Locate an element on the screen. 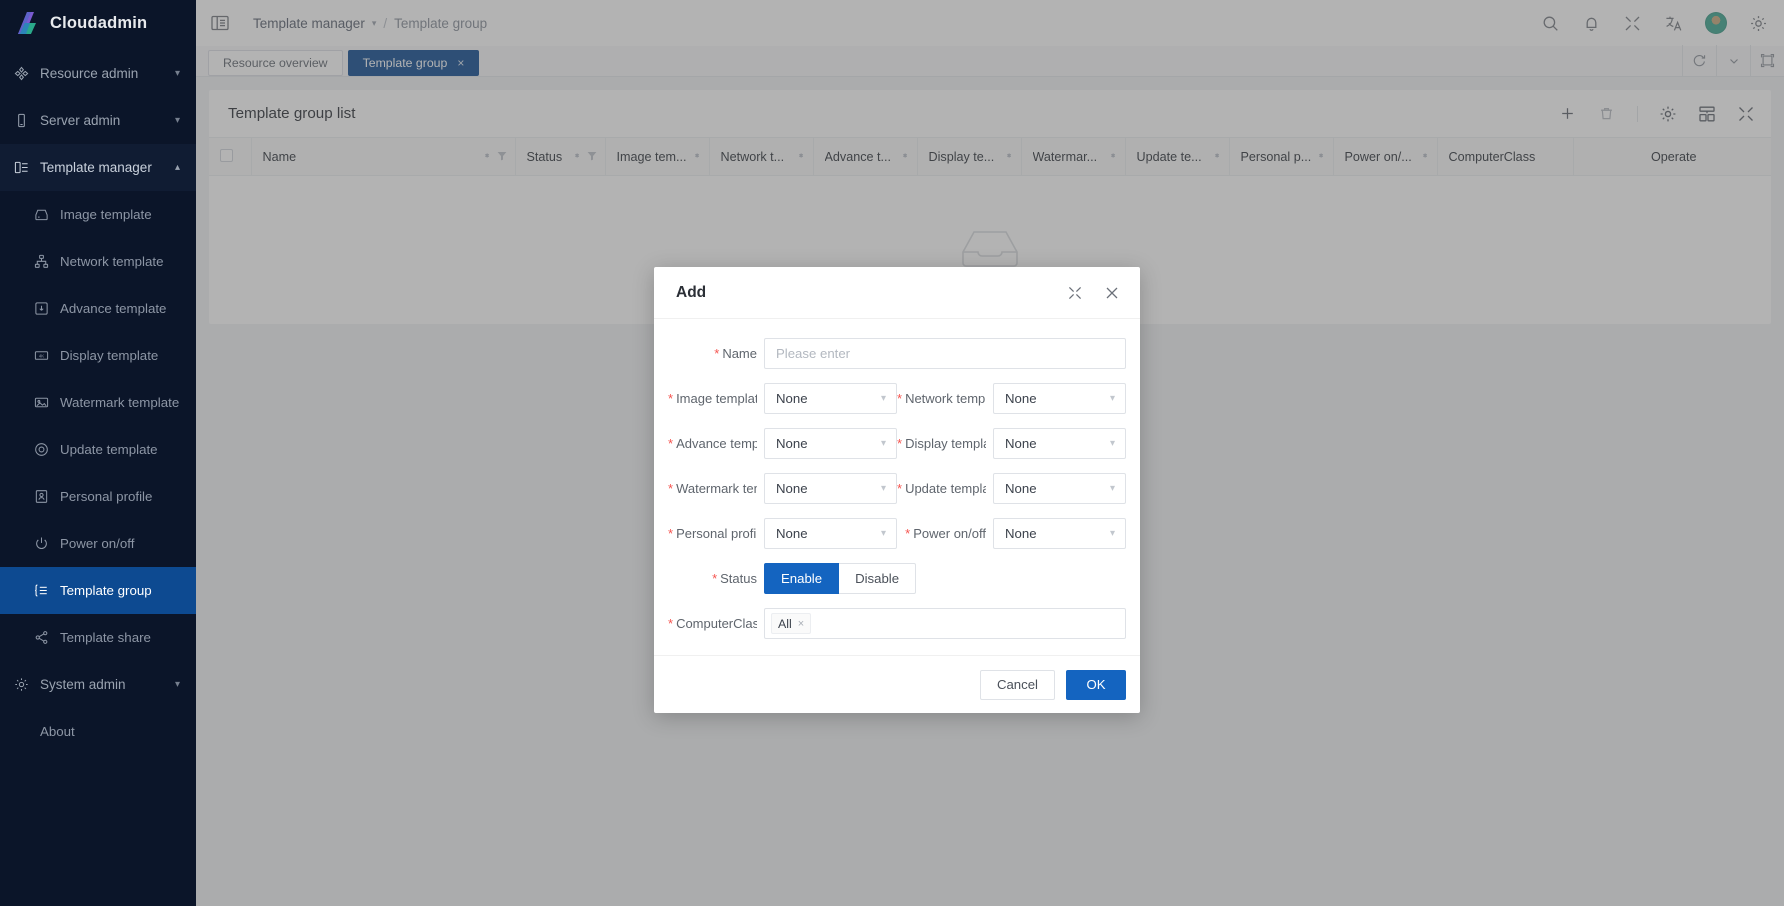 Image resolution: width=1784 pixels, height=906 pixels. status-enable-button: Enable is located at coordinates (802, 578).